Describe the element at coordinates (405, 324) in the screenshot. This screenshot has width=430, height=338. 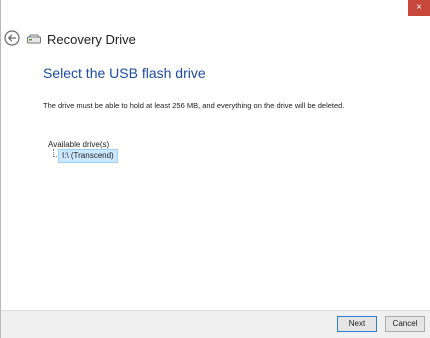
I see `cancel-button: Cancel` at that location.